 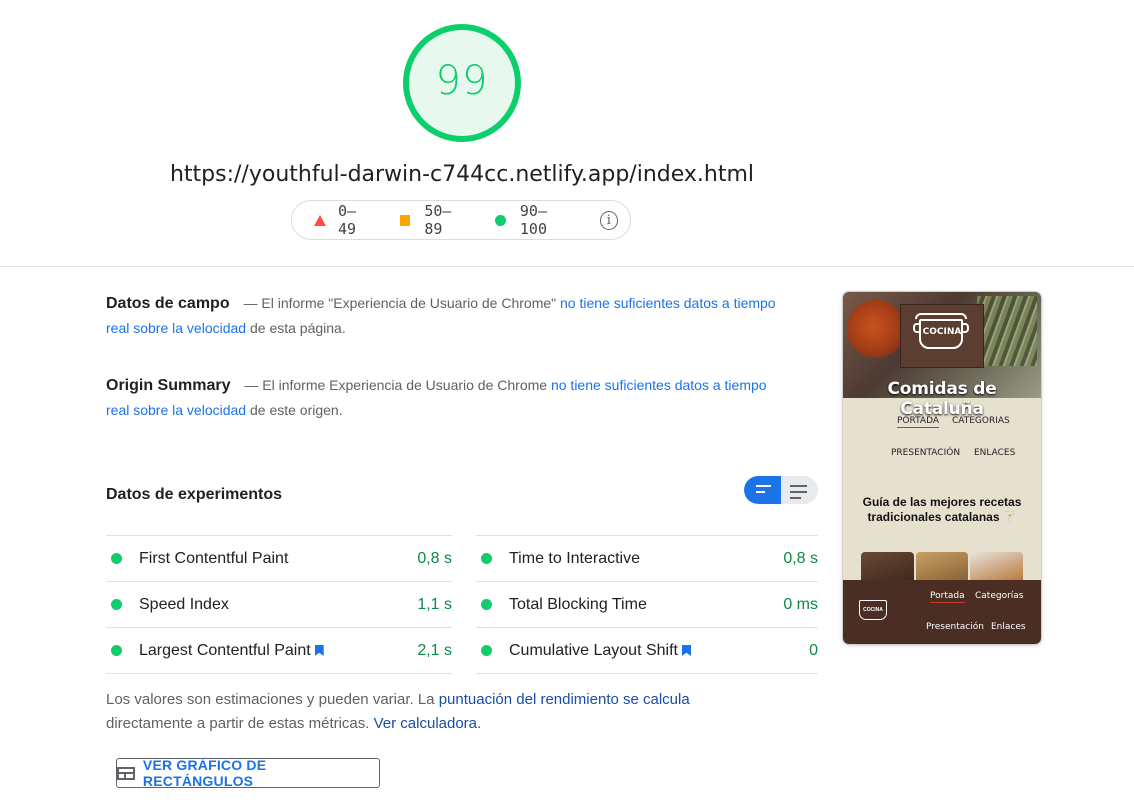 I want to click on triangle-icon, so click(x=320, y=220).